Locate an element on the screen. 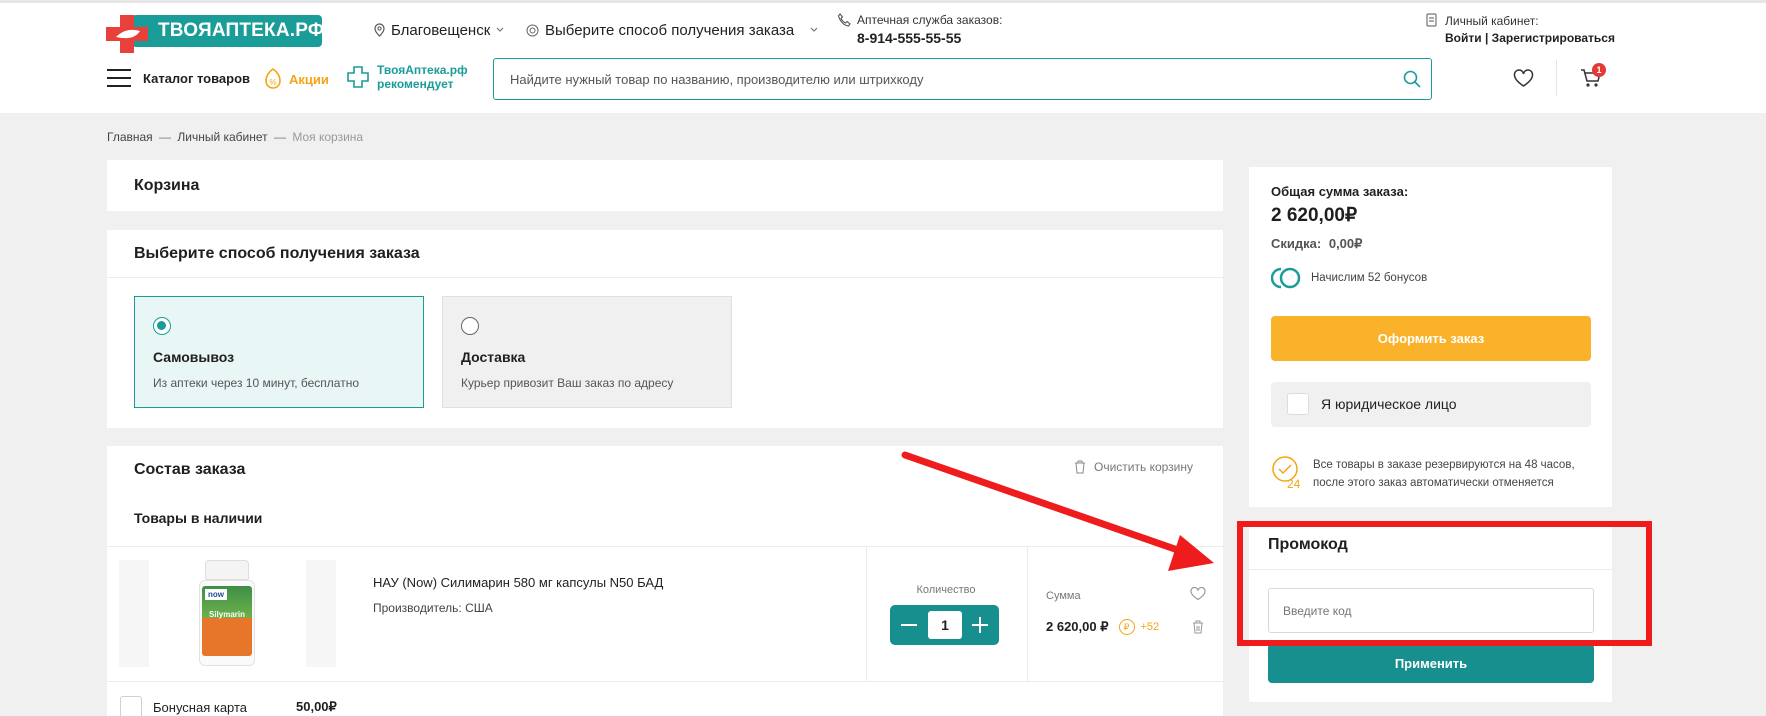 Image resolution: width=1766 pixels, height=716 pixels. quantity-label: Количество is located at coordinates (946, 590).